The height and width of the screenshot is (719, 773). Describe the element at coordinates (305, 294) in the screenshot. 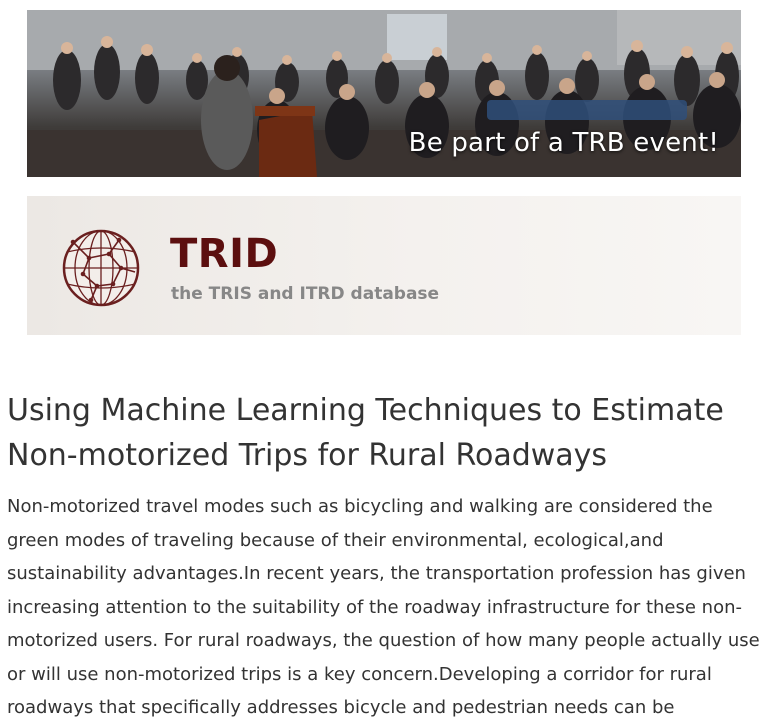

I see `trid-subtitle: the TRIS and ITRD database` at that location.